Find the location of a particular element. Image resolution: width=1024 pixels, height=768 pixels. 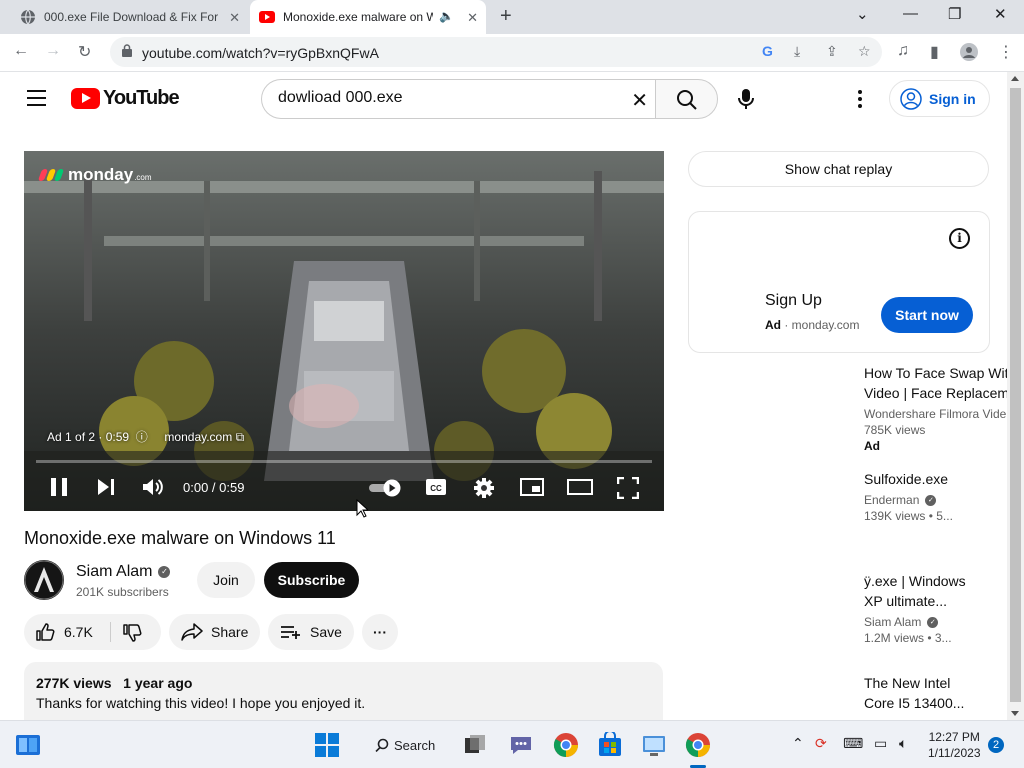

widgets-icon is located at coordinates (28, 745).